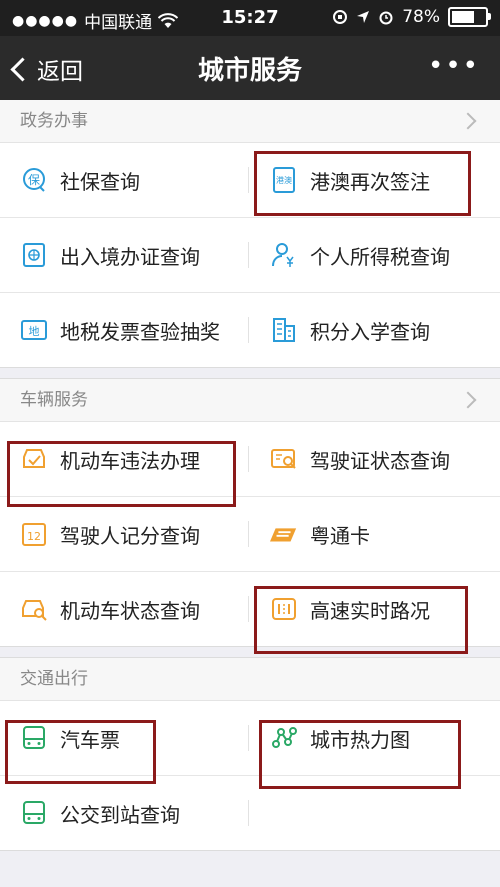 Image resolution: width=500 pixels, height=887 pixels. What do you see at coordinates (250, 121) in the screenshot?
I see `section-header: 政务办事` at bounding box center [250, 121].